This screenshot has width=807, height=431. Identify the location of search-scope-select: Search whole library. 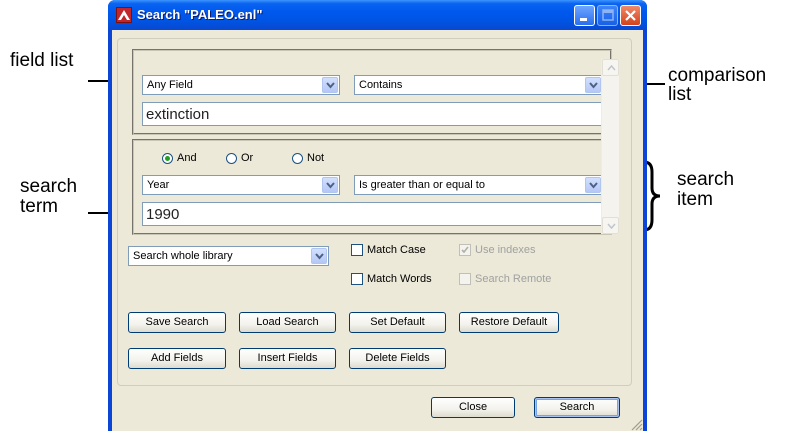
(228, 256).